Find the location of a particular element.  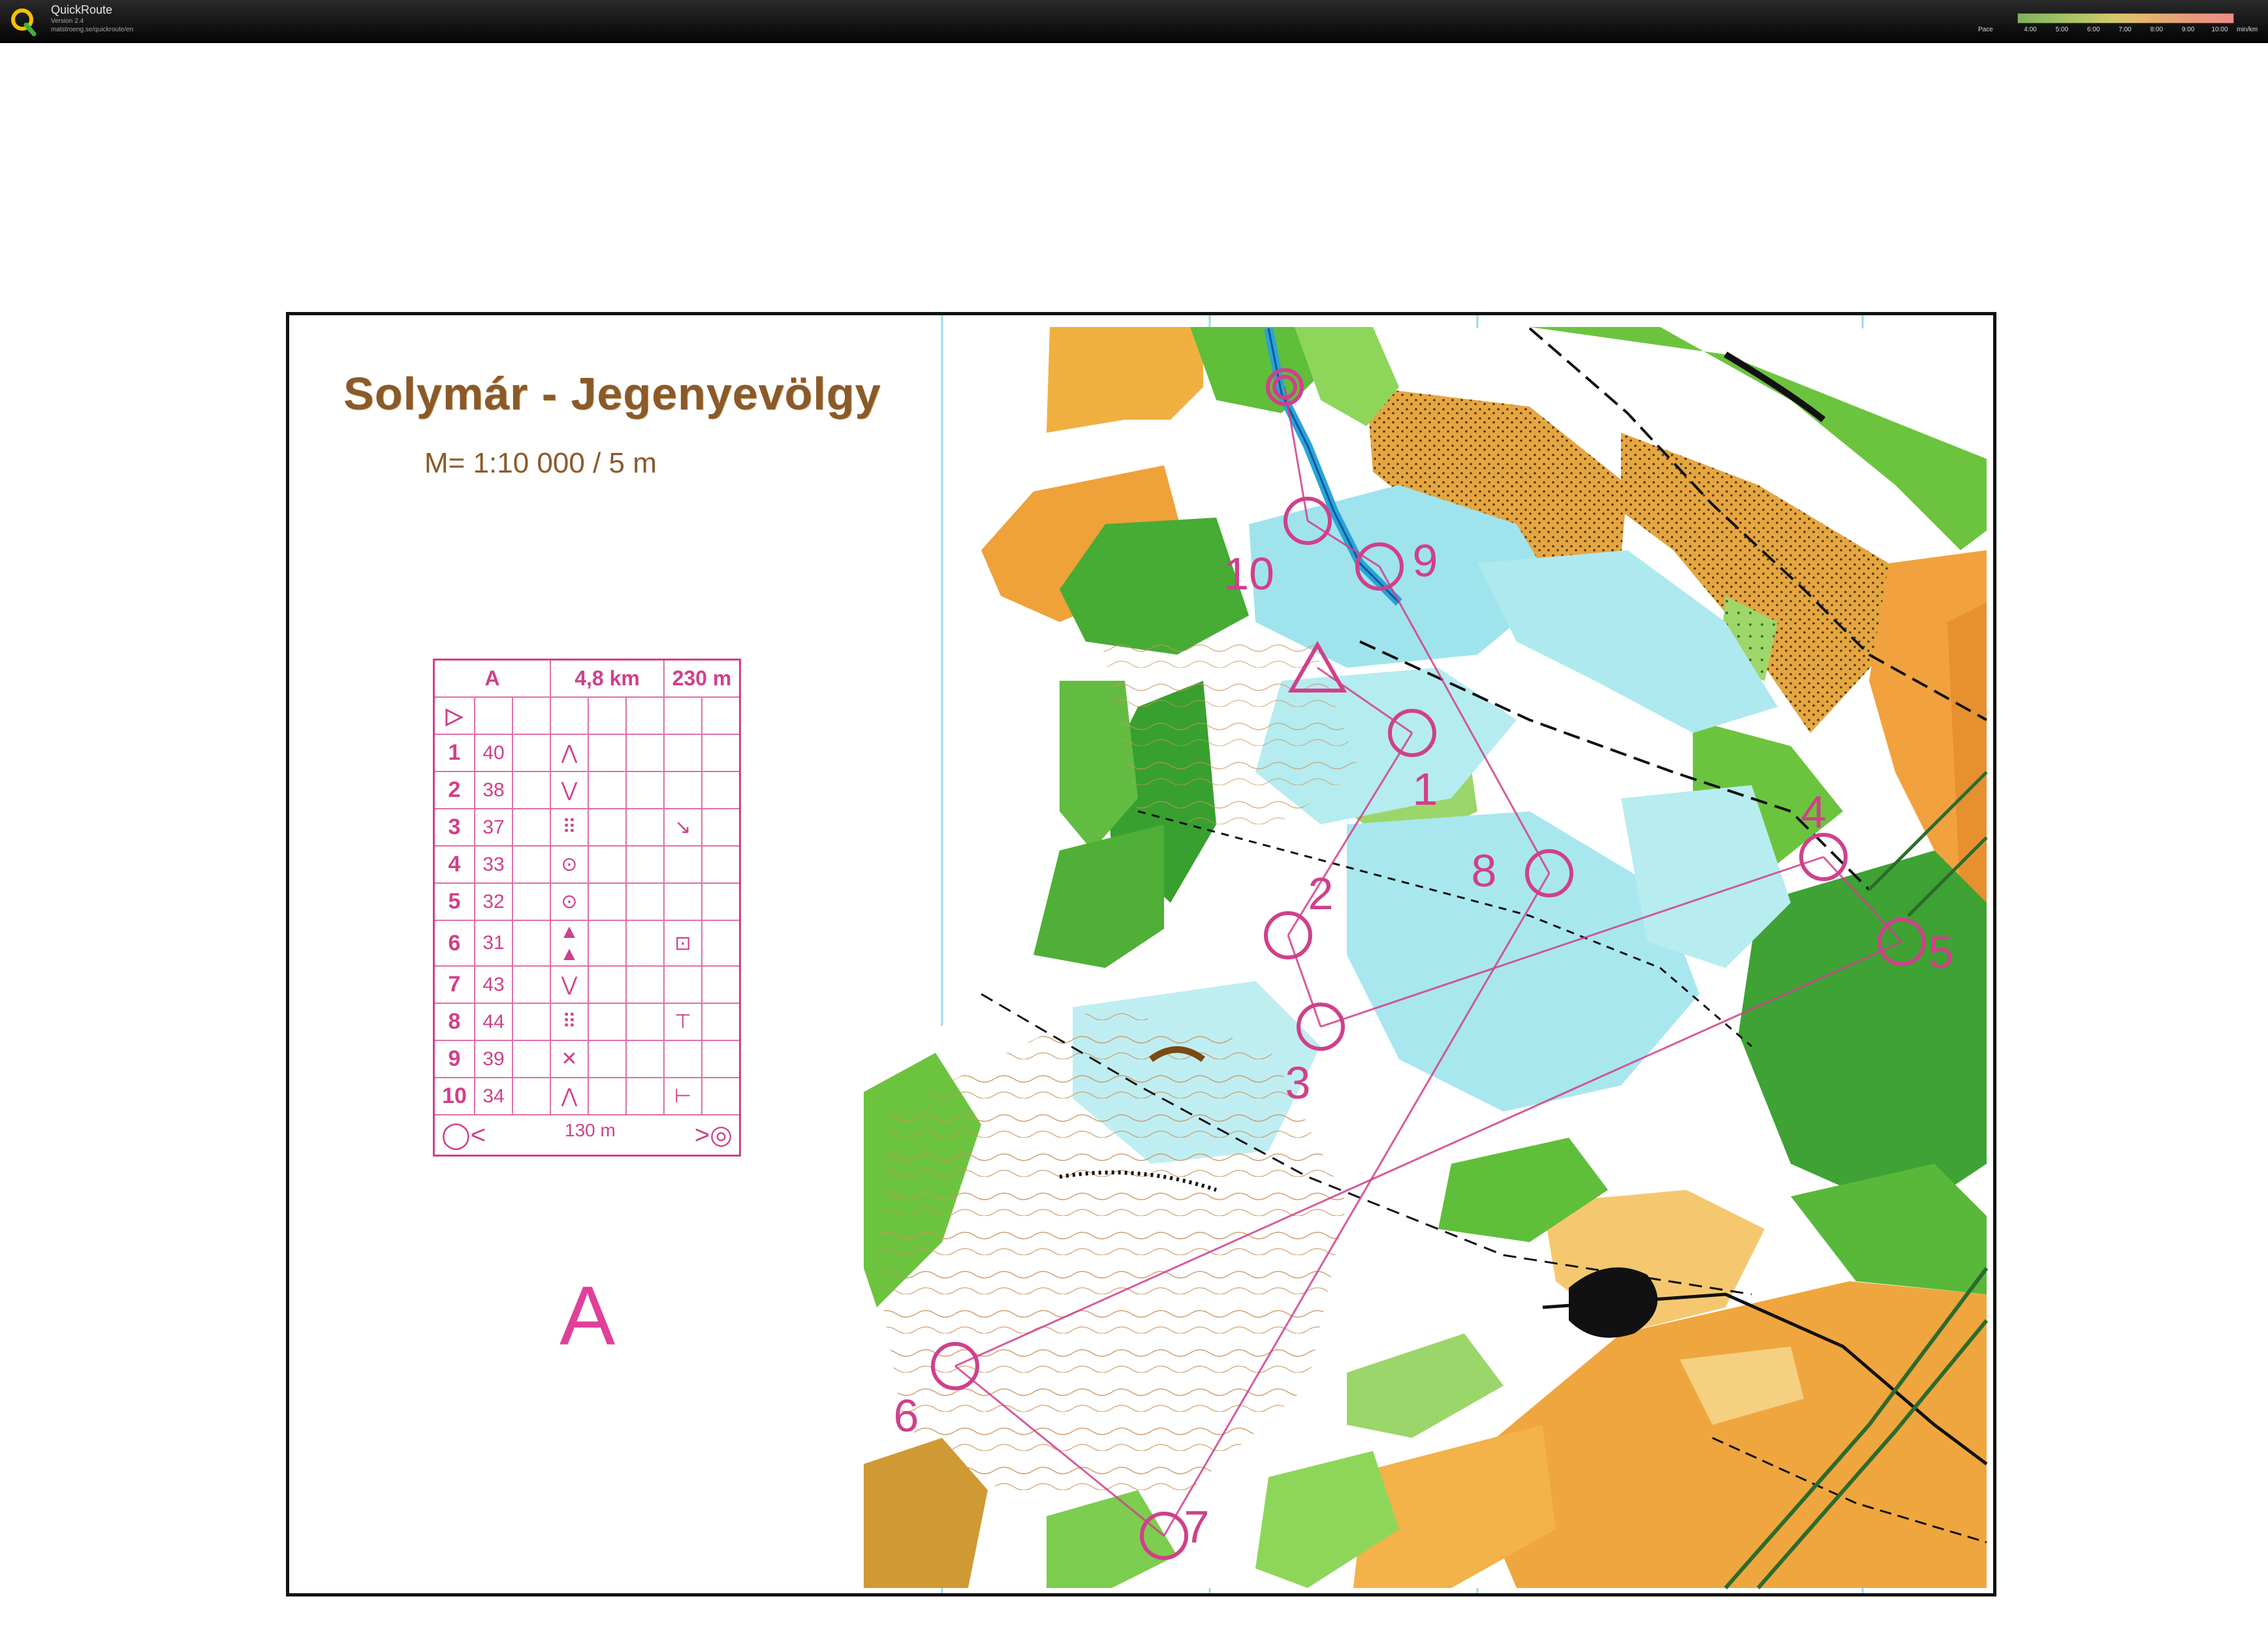

cd-row-number: 6 is located at coordinates (454, 944).